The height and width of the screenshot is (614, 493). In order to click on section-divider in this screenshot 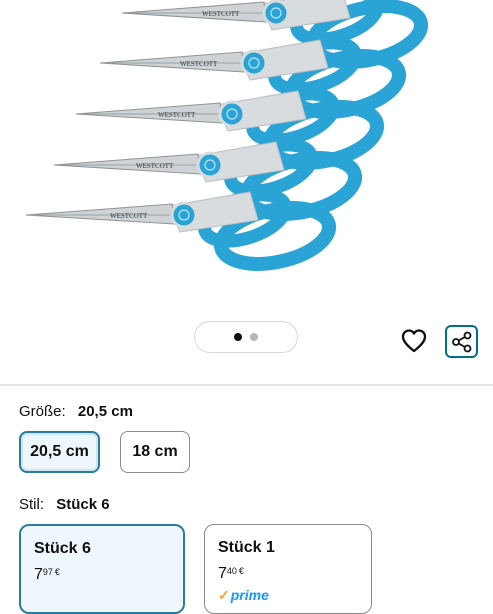, I will do `click(246, 385)`.